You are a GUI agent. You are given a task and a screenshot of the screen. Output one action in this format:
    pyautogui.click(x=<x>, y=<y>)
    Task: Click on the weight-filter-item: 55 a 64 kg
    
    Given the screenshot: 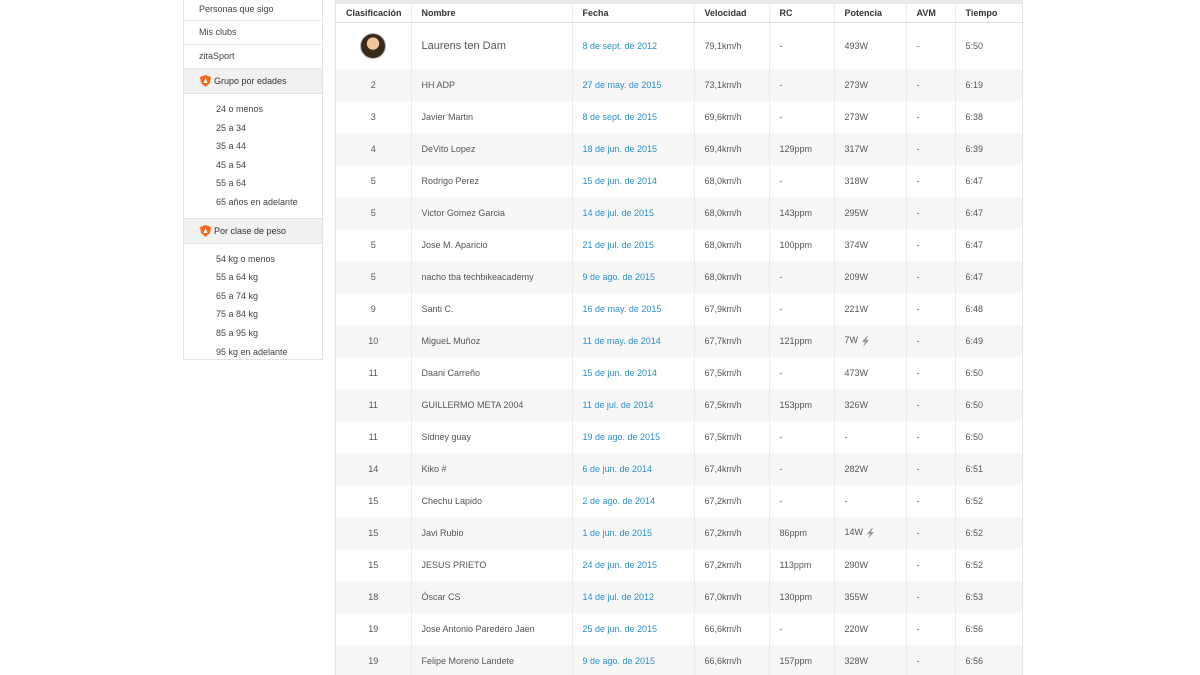 What is the action you would take?
    pyautogui.click(x=253, y=277)
    